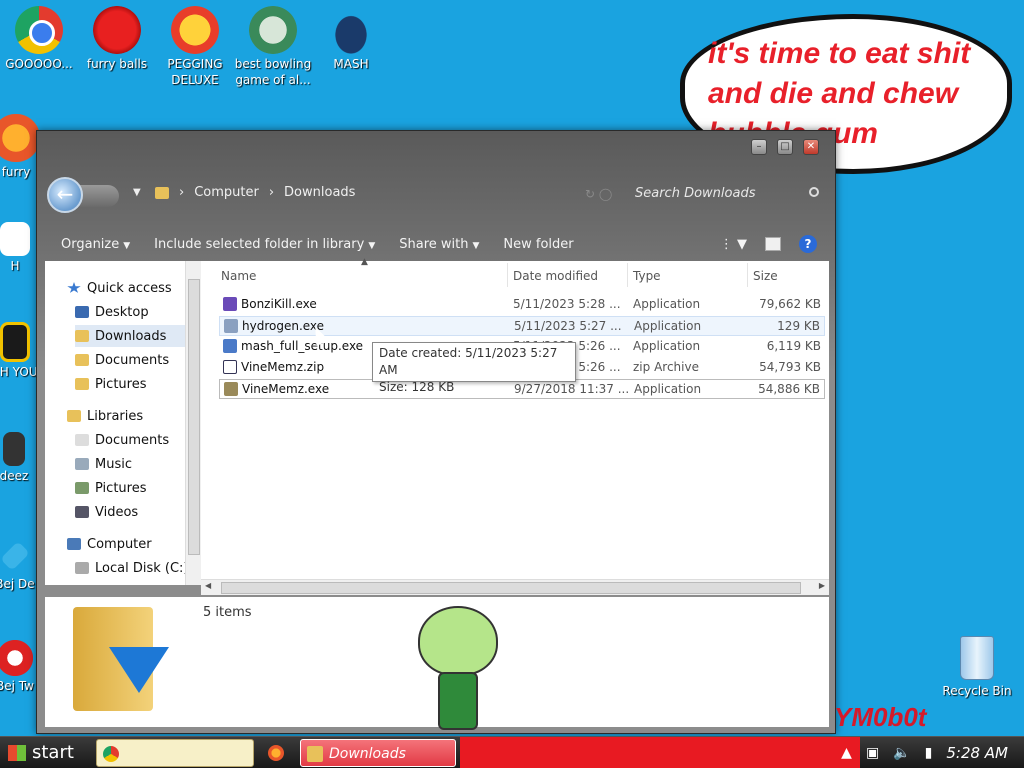  Describe the element at coordinates (117, 30) in the screenshot. I see `furry-balls-icon` at that location.